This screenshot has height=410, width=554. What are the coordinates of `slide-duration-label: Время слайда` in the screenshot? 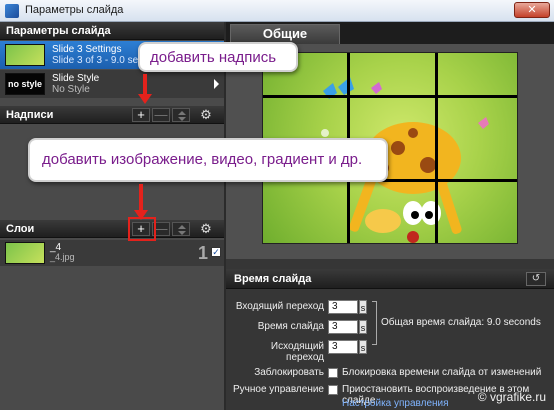 It's located at (290, 326).